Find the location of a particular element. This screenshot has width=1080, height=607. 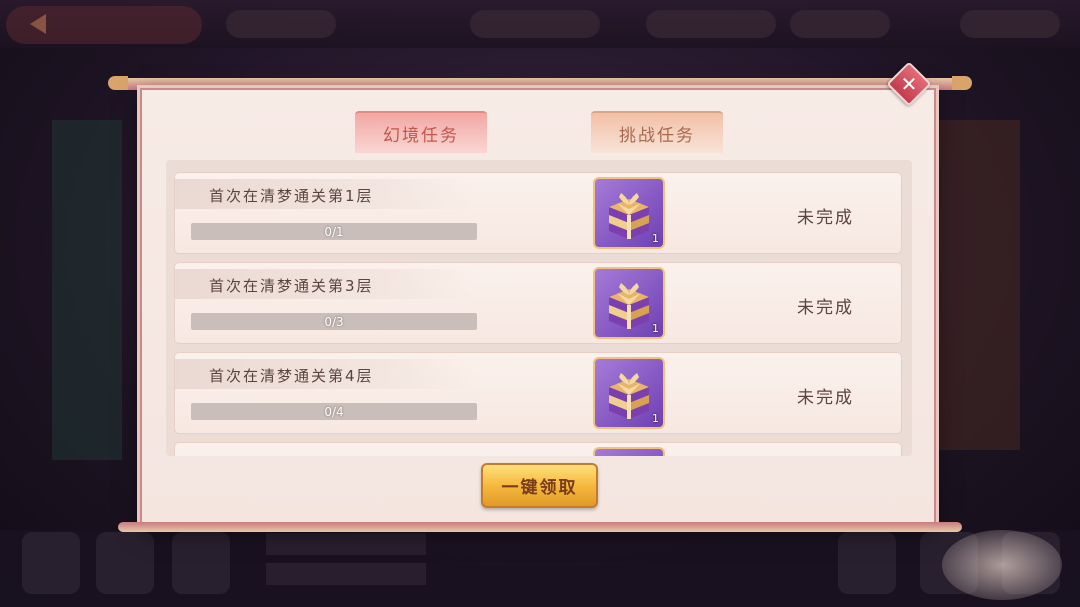

progress-text: 0/1 is located at coordinates (334, 231).